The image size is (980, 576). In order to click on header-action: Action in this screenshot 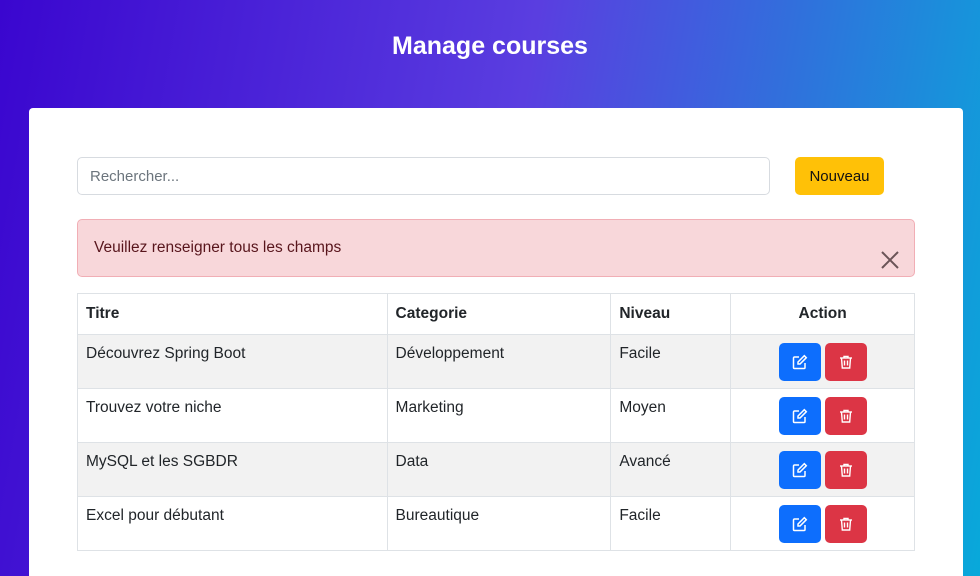, I will do `click(822, 314)`.